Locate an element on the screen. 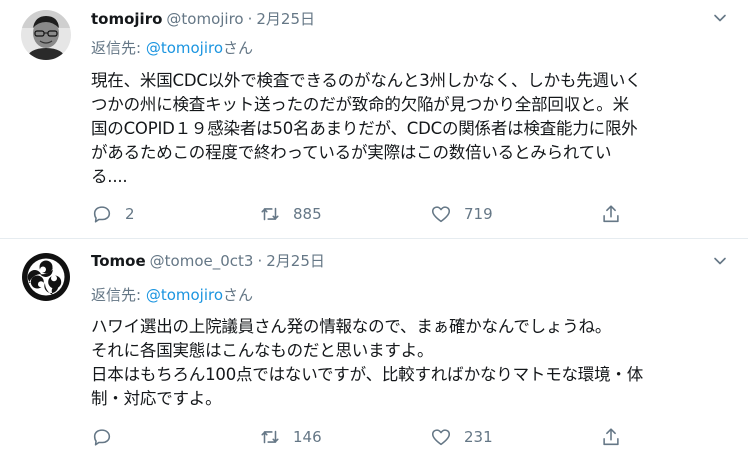  tomoe-crest-icon is located at coordinates (46, 277).